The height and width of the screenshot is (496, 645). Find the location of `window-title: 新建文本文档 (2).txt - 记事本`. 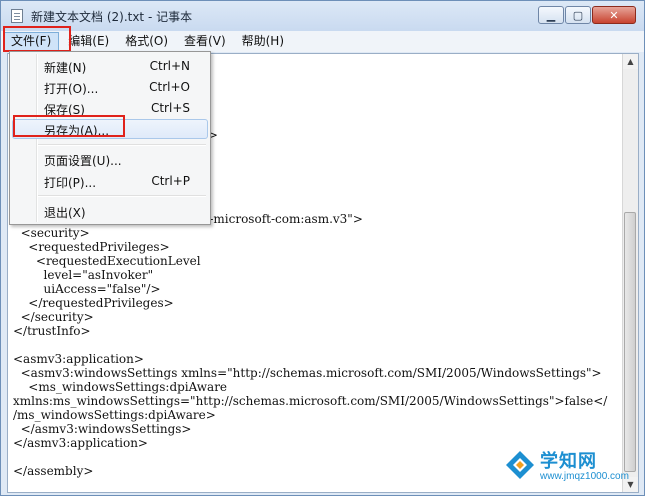

window-title: 新建文本文档 (2).txt - 记事本 is located at coordinates (112, 17).